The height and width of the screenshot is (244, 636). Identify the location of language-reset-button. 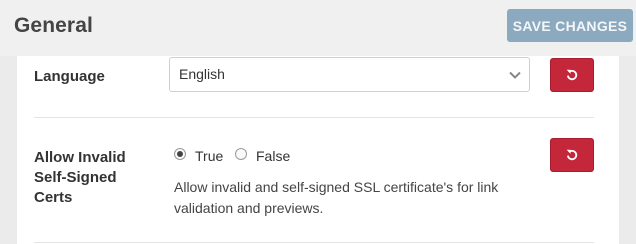
(572, 75).